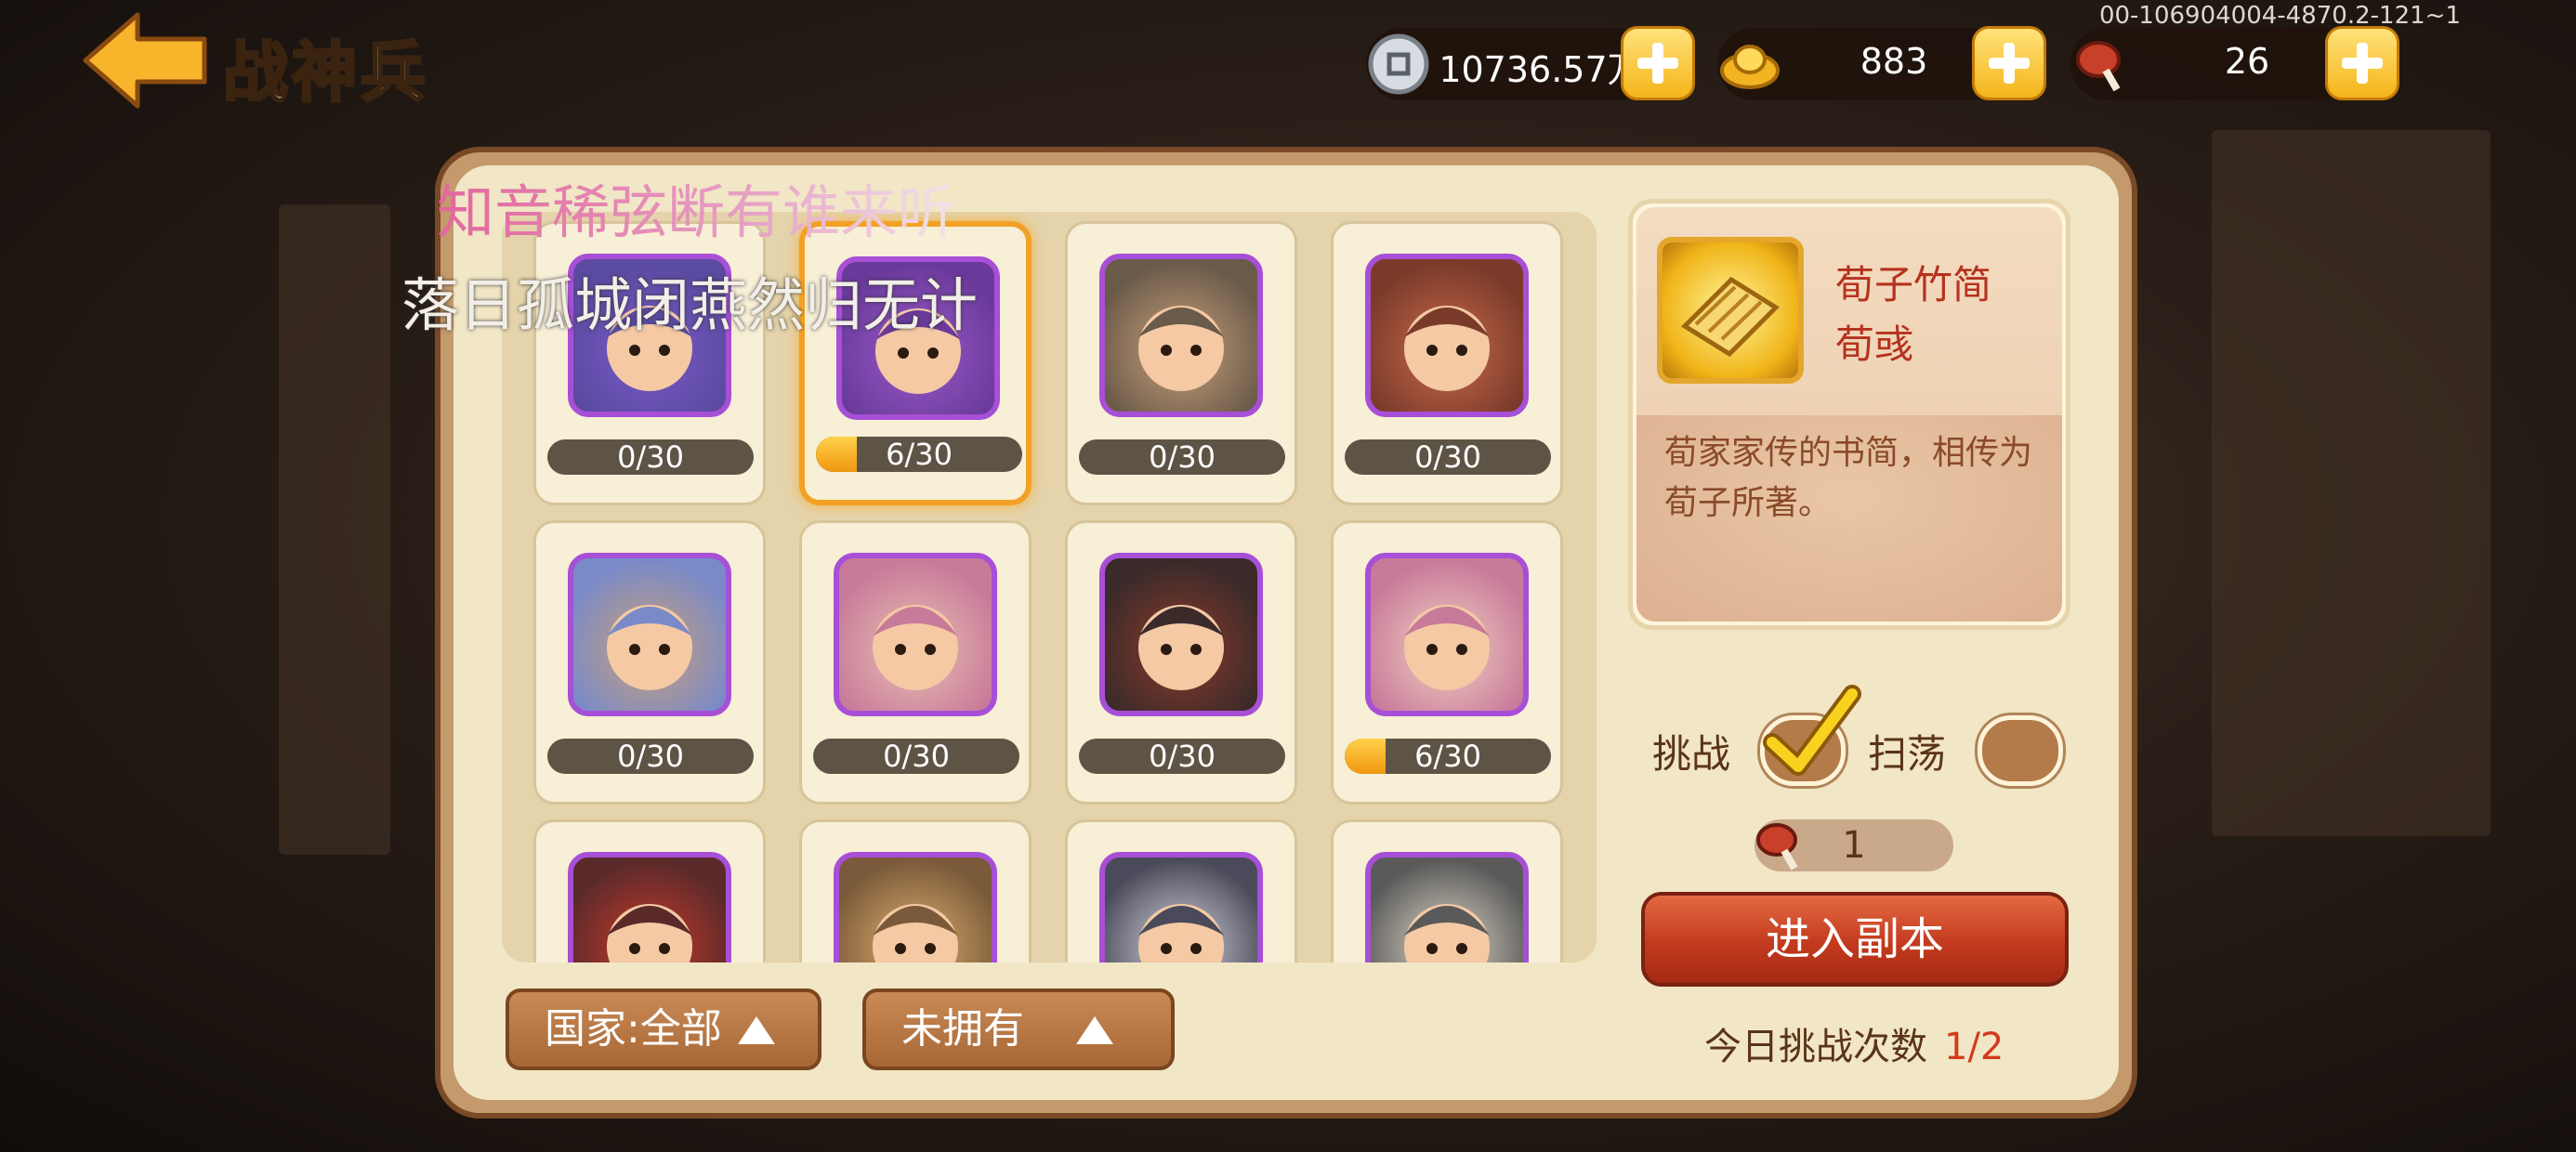 This screenshot has width=2576, height=1152. Describe the element at coordinates (1874, 344) in the screenshot. I see `item-owner: 荀彧` at that location.